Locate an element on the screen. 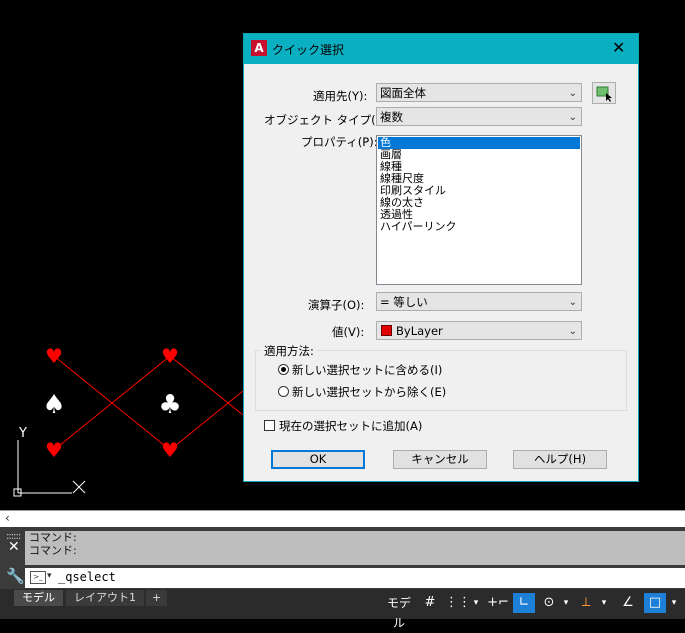 This screenshot has width=685, height=633. wrench-icon: 🔧 is located at coordinates (15, 576).